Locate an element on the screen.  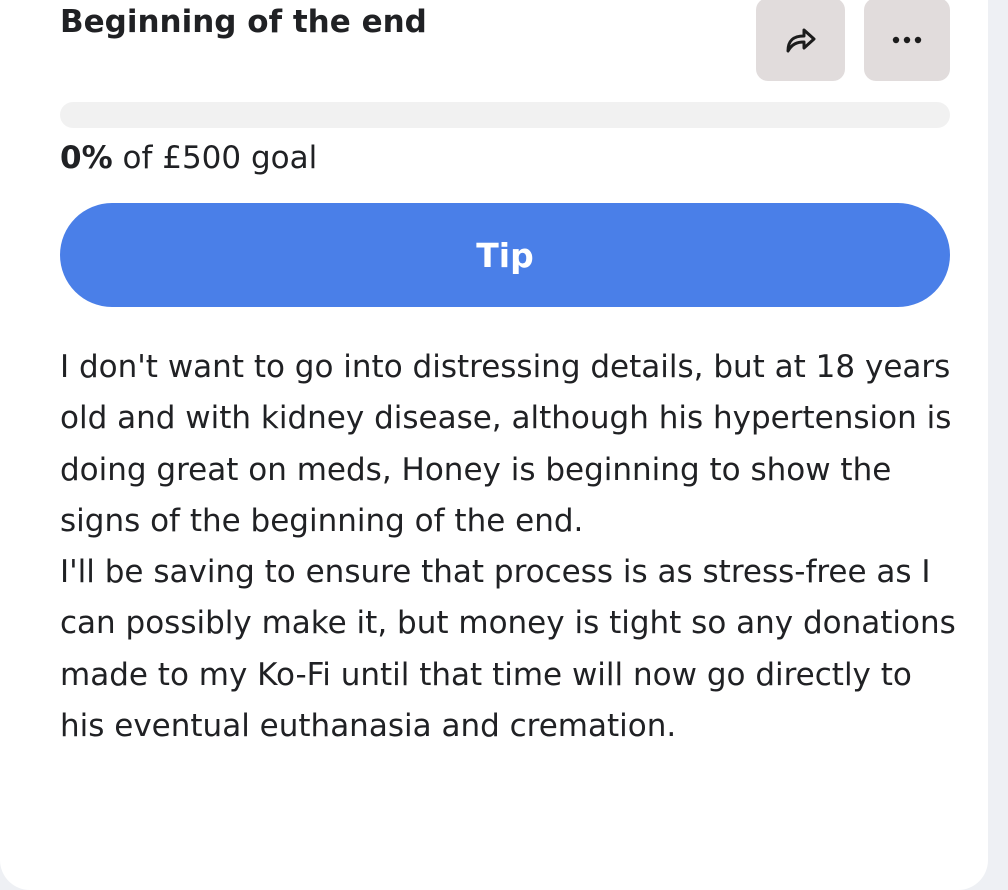
more-options-button is located at coordinates (907, 40).